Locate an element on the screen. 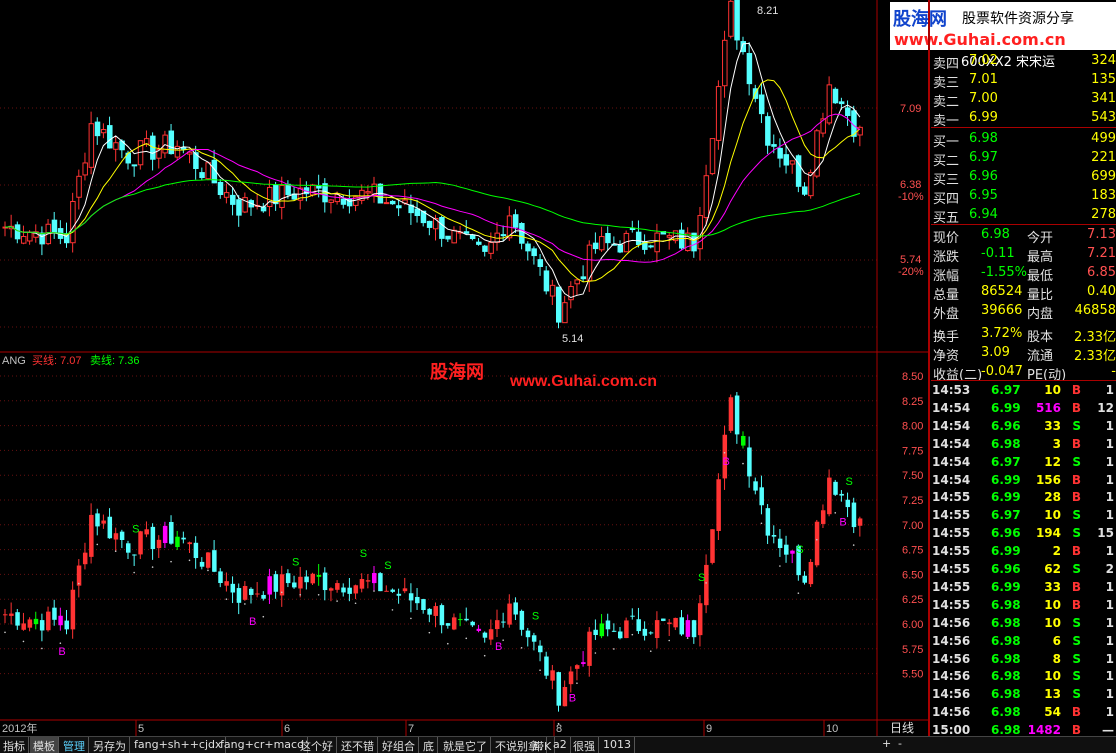 This screenshot has width=1116, height=753. tick-price: 6.98 is located at coordinates (1006, 694).